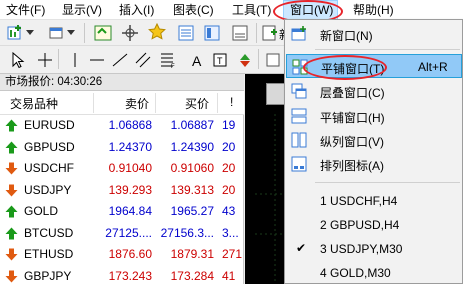  I want to click on menu-item-window-3: ✔ 3 USDJPY,M30, so click(374, 249).